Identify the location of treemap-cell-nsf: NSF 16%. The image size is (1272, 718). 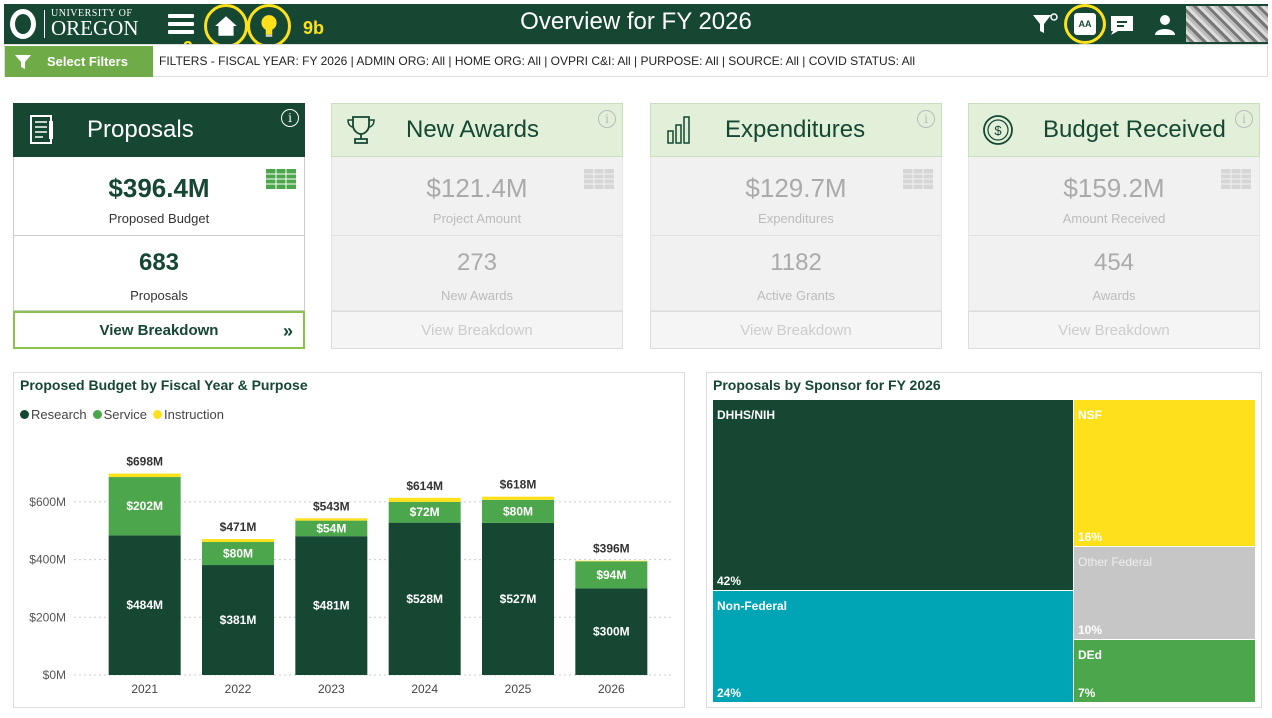
(1164, 473).